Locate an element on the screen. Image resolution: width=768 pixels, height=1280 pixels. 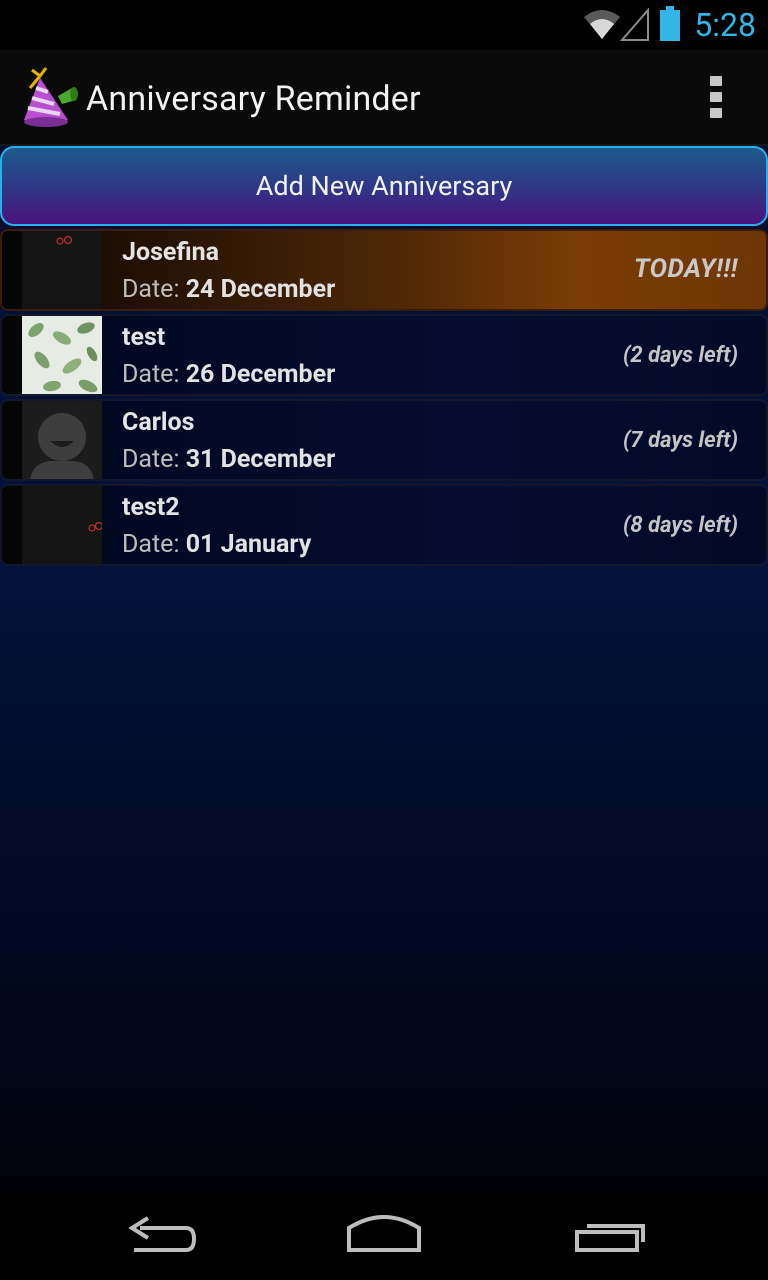
days-remaining: TODAY!!! is located at coordinates (685, 269).